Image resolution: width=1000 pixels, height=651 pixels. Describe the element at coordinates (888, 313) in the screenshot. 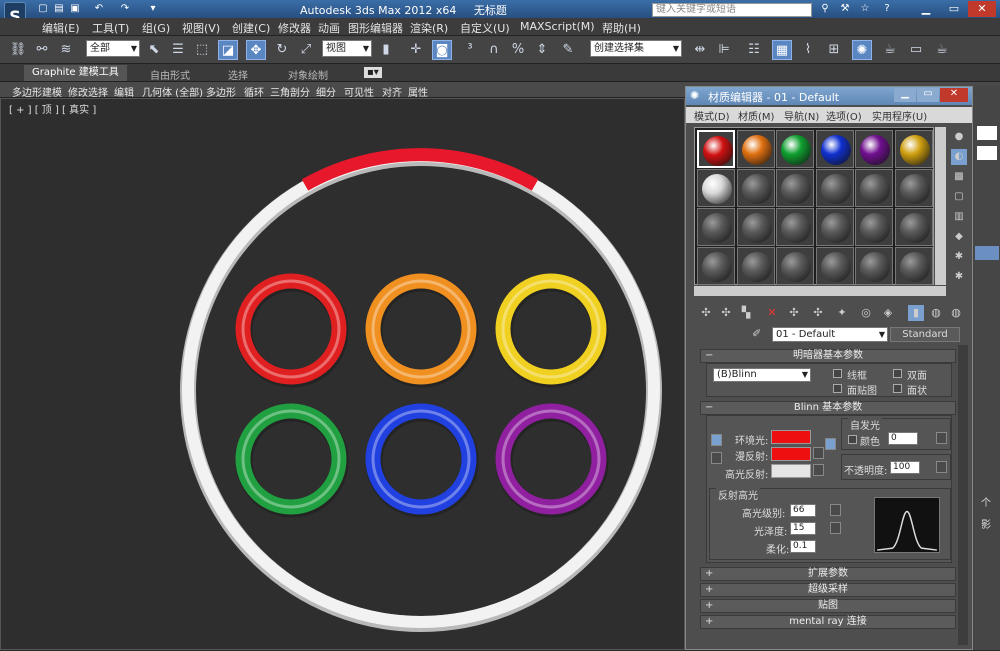

I see `show-map-icon: ◈` at that location.